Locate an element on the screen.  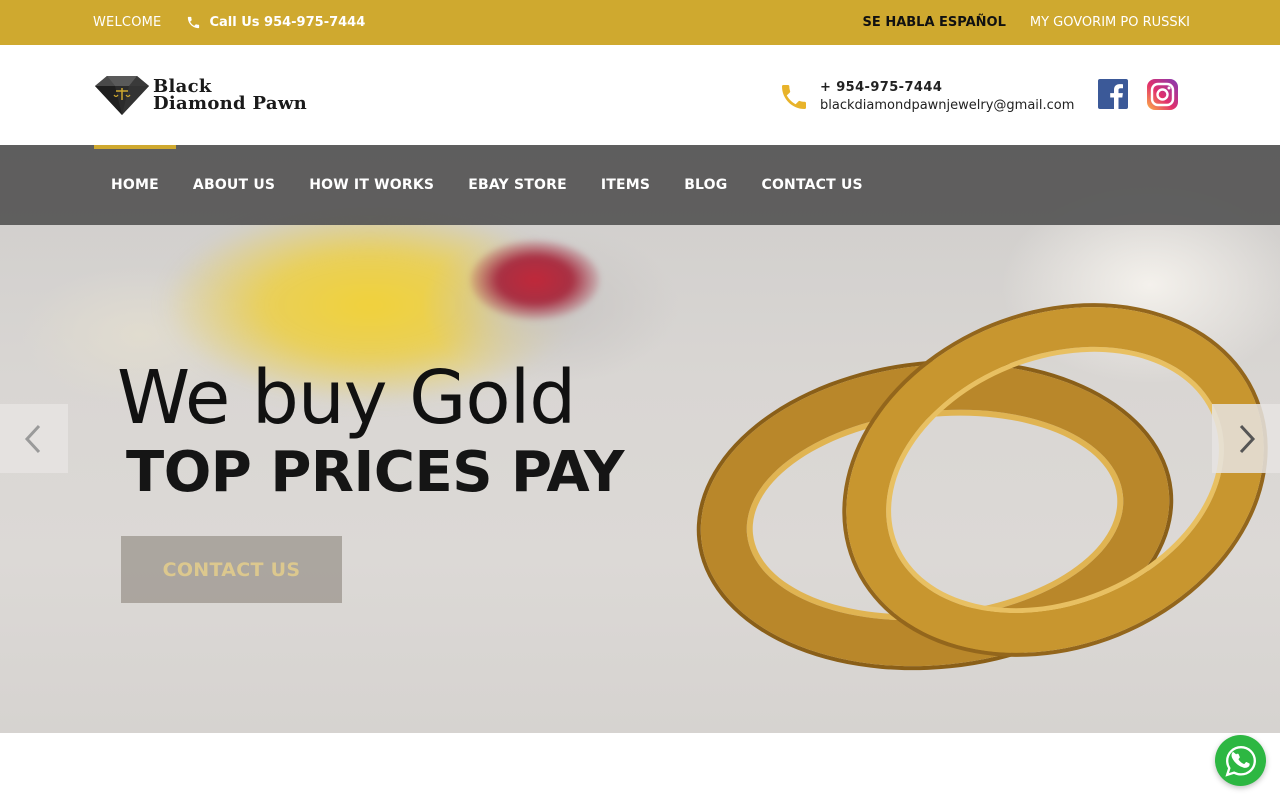
hero-bg-petals is located at coordinates (535, 280).